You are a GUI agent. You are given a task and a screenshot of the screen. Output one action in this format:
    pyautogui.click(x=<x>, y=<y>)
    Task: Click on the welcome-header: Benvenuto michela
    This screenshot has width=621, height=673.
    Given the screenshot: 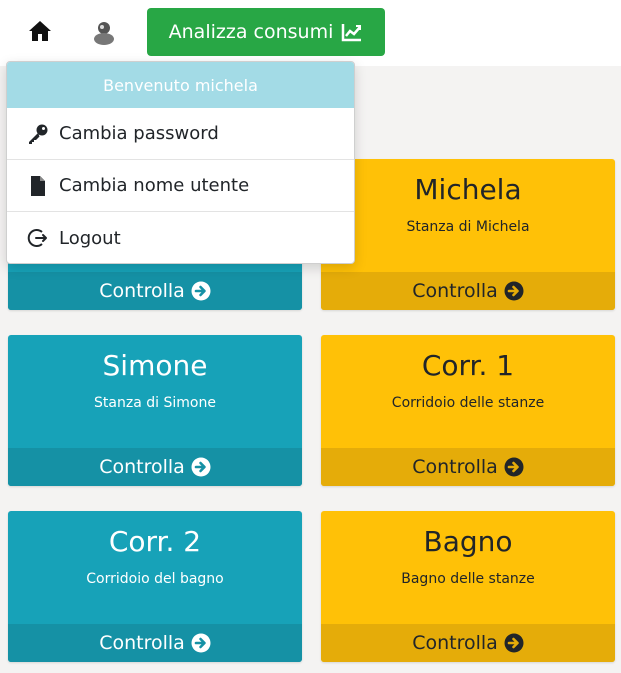 What is the action you would take?
    pyautogui.click(x=180, y=85)
    